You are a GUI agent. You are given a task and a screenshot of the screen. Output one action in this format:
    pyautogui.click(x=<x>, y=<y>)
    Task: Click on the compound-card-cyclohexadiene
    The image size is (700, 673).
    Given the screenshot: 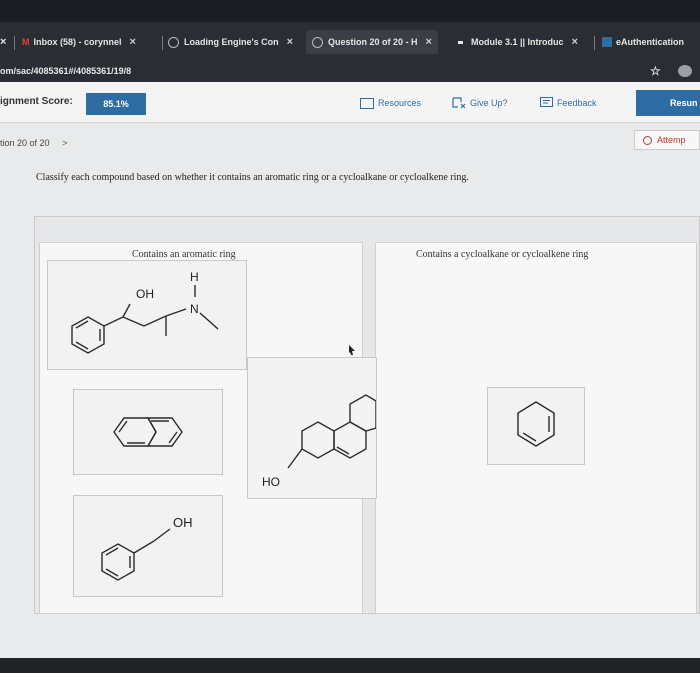 What is the action you would take?
    pyautogui.click(x=536, y=426)
    